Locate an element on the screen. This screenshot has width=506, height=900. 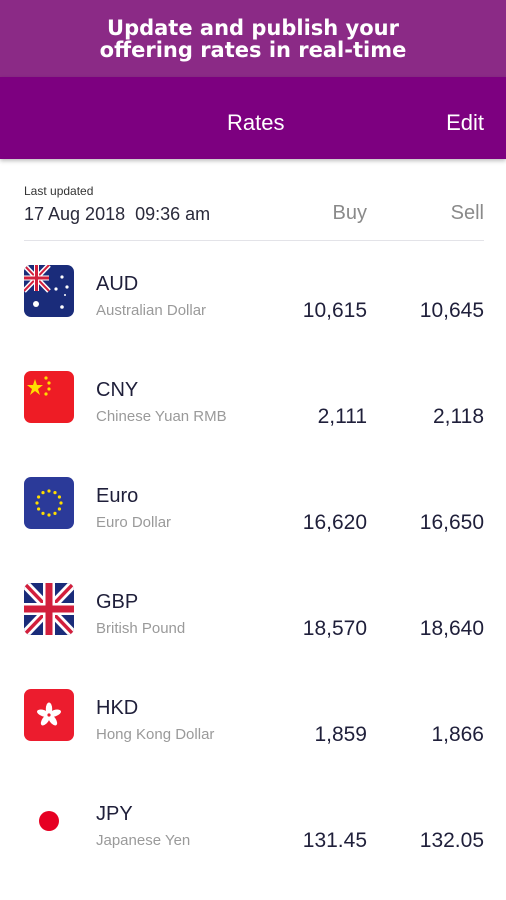
rate-row-gbp: GBP British Pound 18,570 18,640 is located at coordinates (253, 611).